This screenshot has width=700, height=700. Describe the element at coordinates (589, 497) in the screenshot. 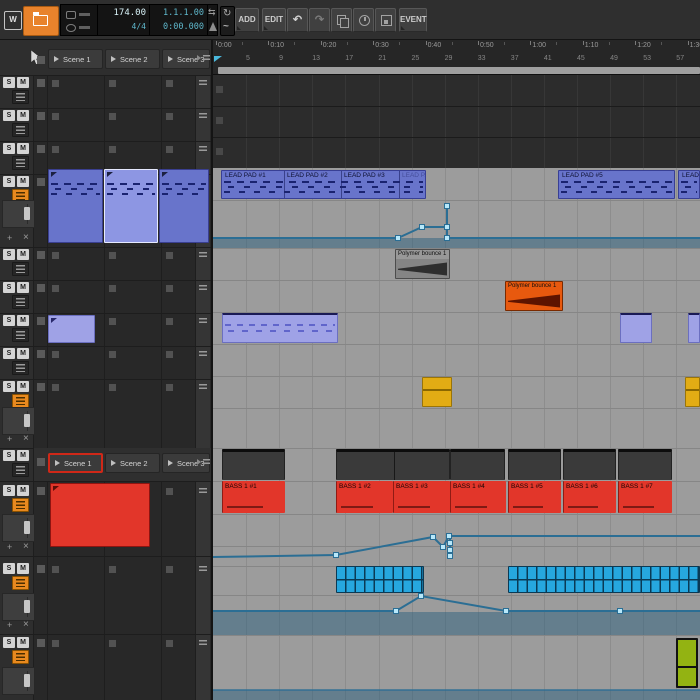

I see `arranger-clip: BASS 1 #6` at that location.